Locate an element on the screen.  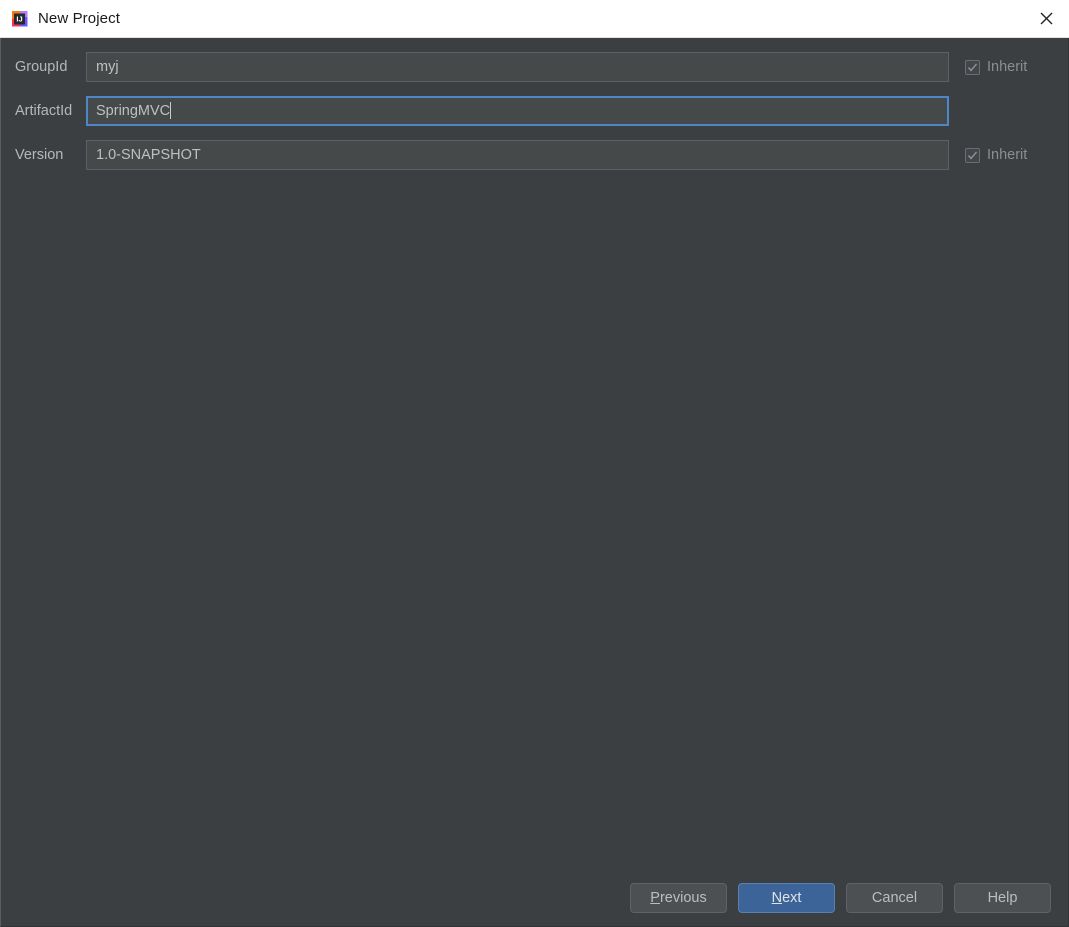
form-row-artifactid: ArtifactId is located at coordinates (534, 111).